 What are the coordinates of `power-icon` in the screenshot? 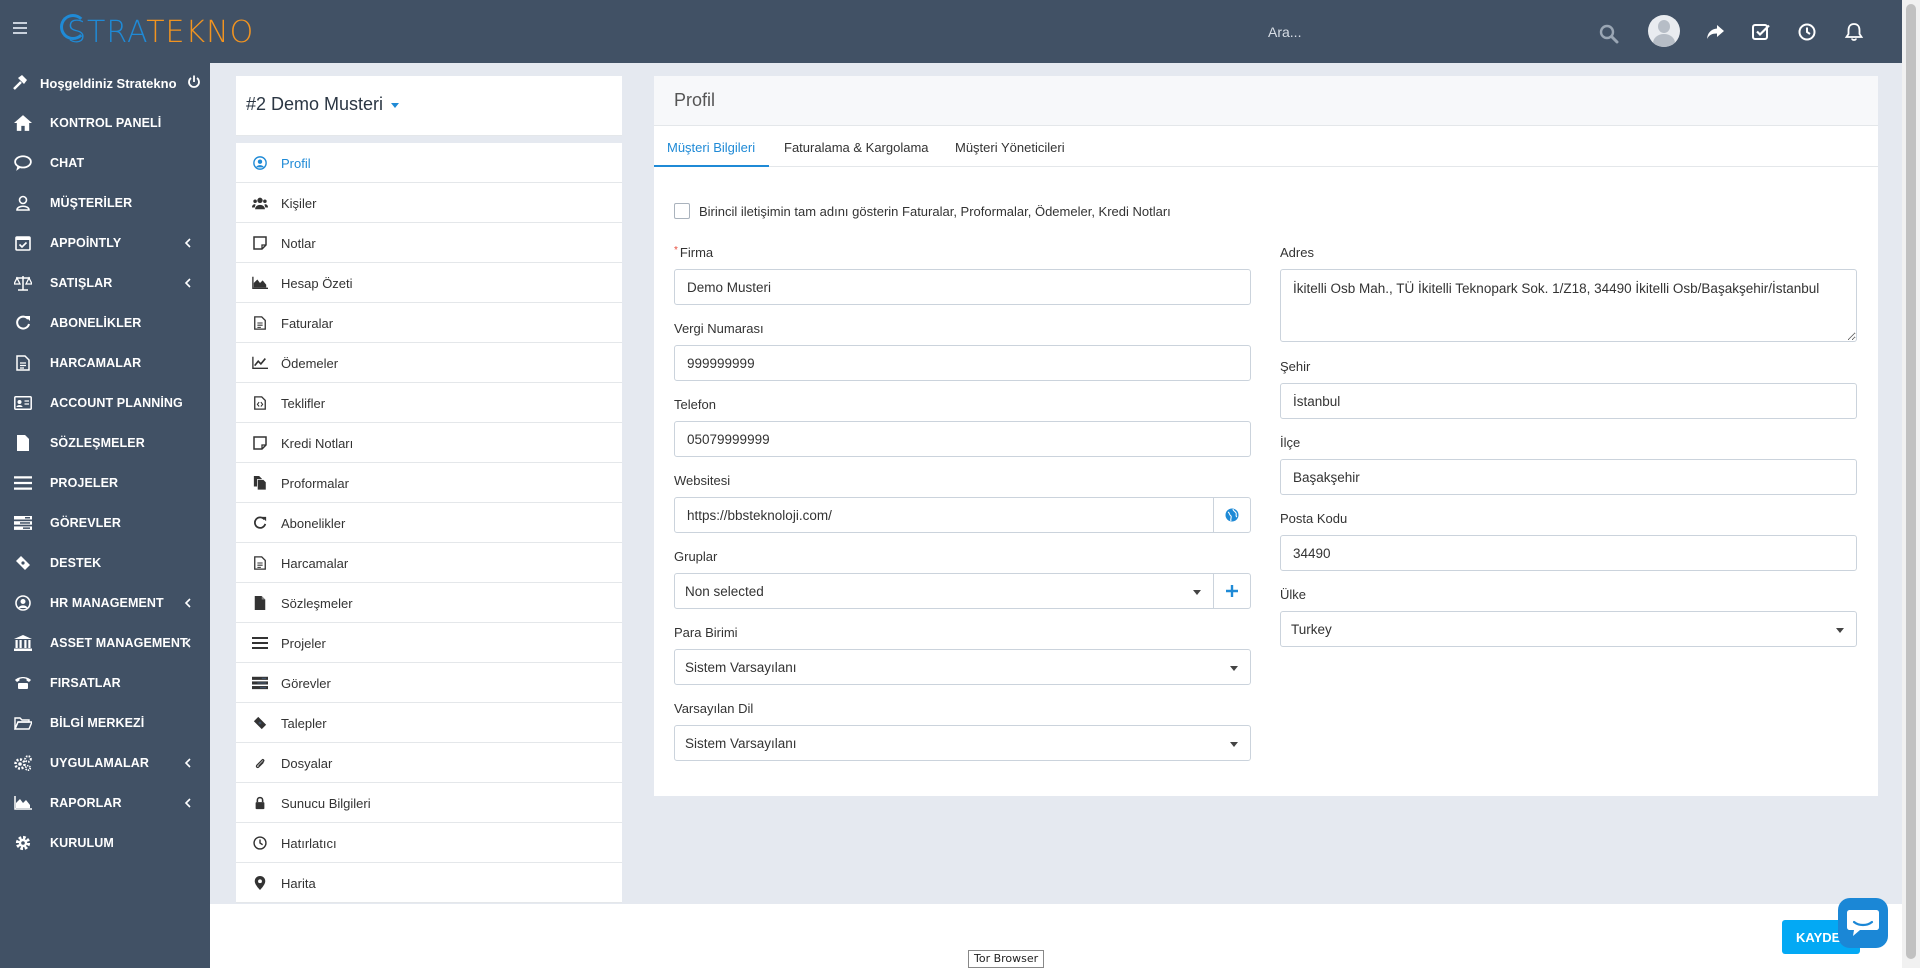 It's located at (194, 82).